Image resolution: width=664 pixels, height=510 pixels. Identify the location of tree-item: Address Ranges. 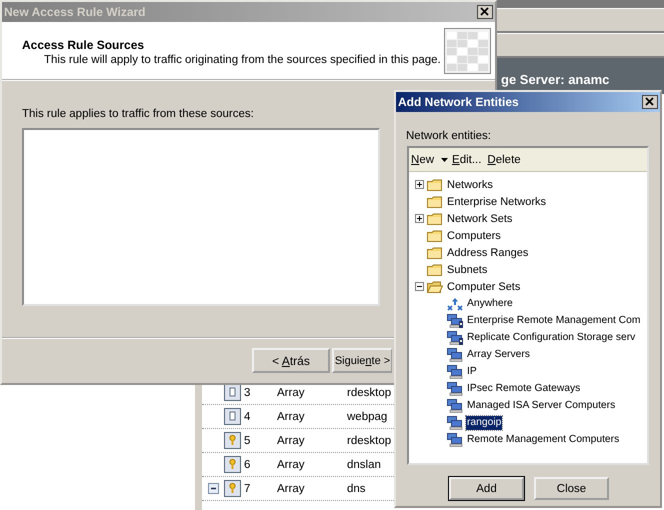
(488, 253).